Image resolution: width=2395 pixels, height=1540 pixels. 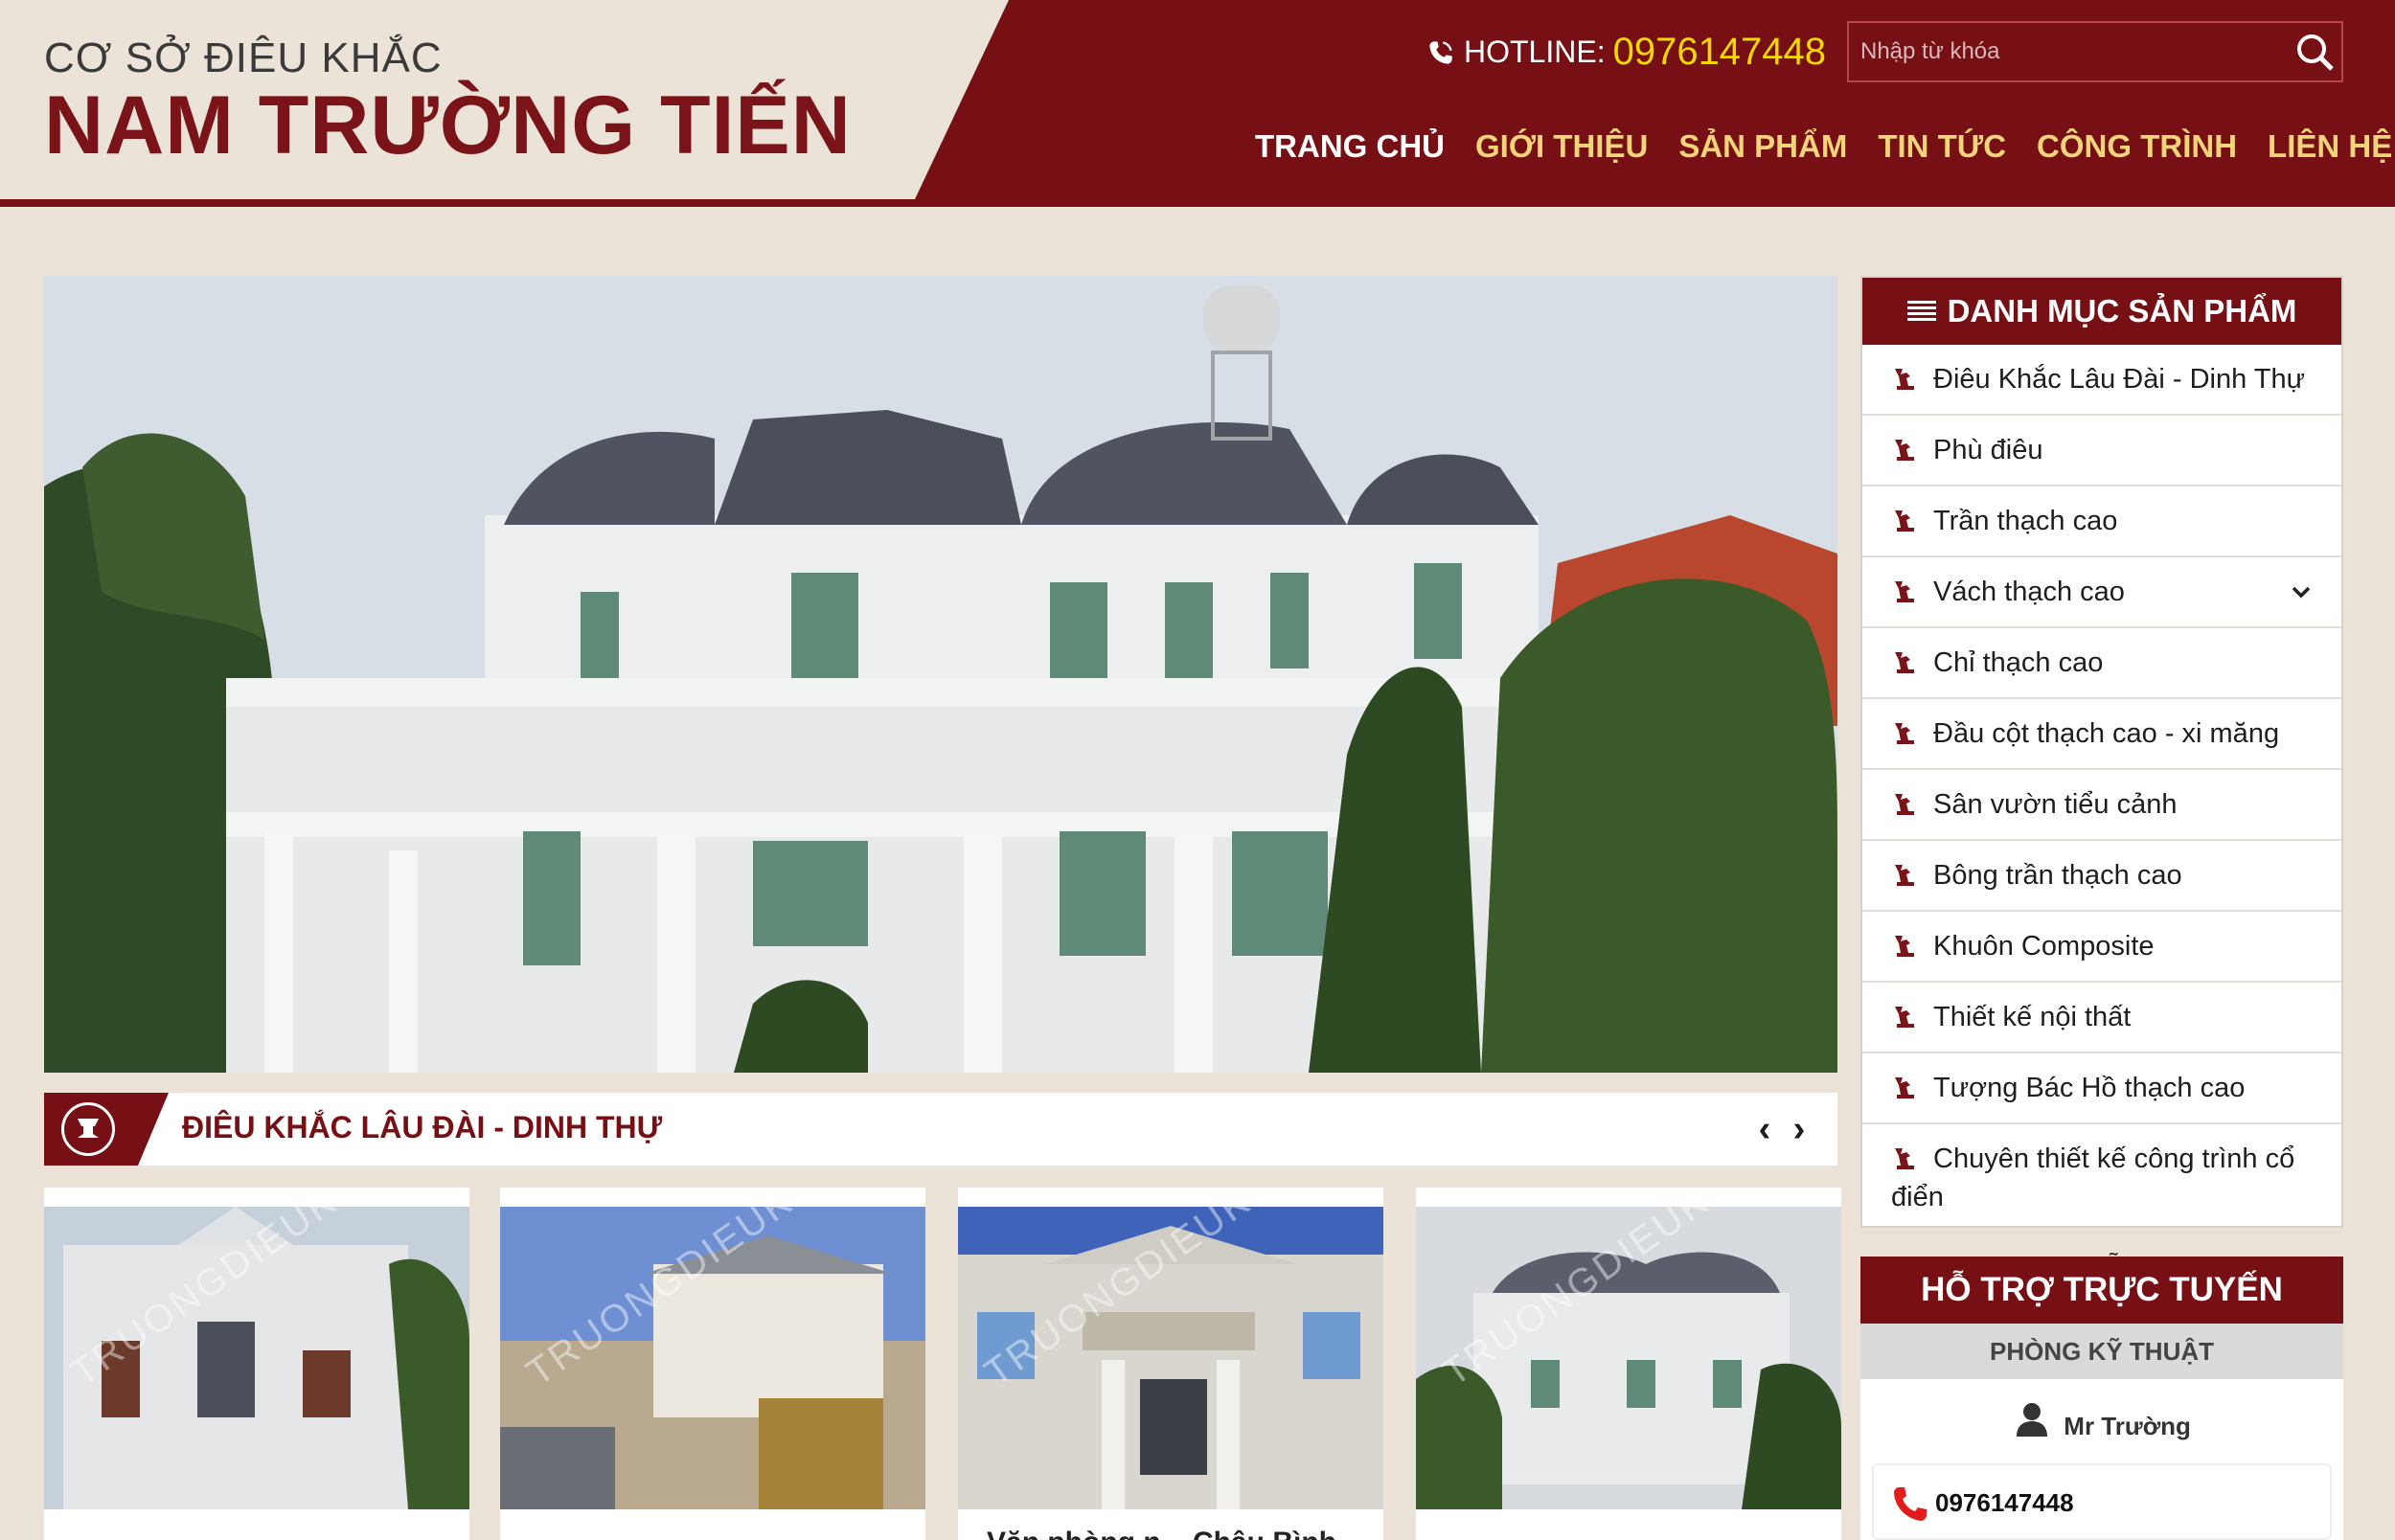 I want to click on category-item: Thiết kế nội thất, so click(x=2101, y=1018).